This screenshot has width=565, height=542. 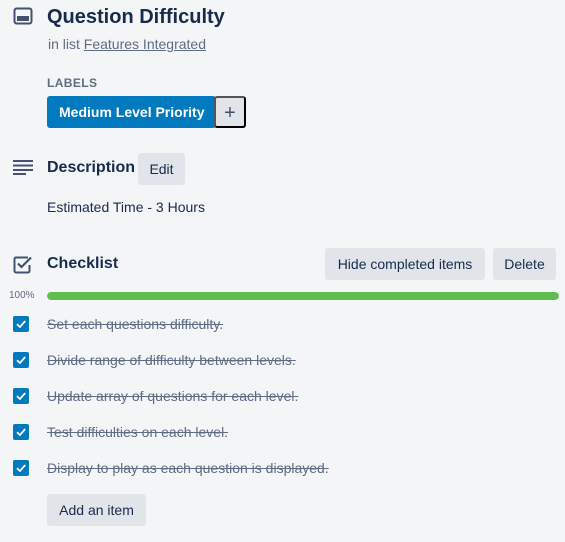 I want to click on progress-bar, so click(x=303, y=296).